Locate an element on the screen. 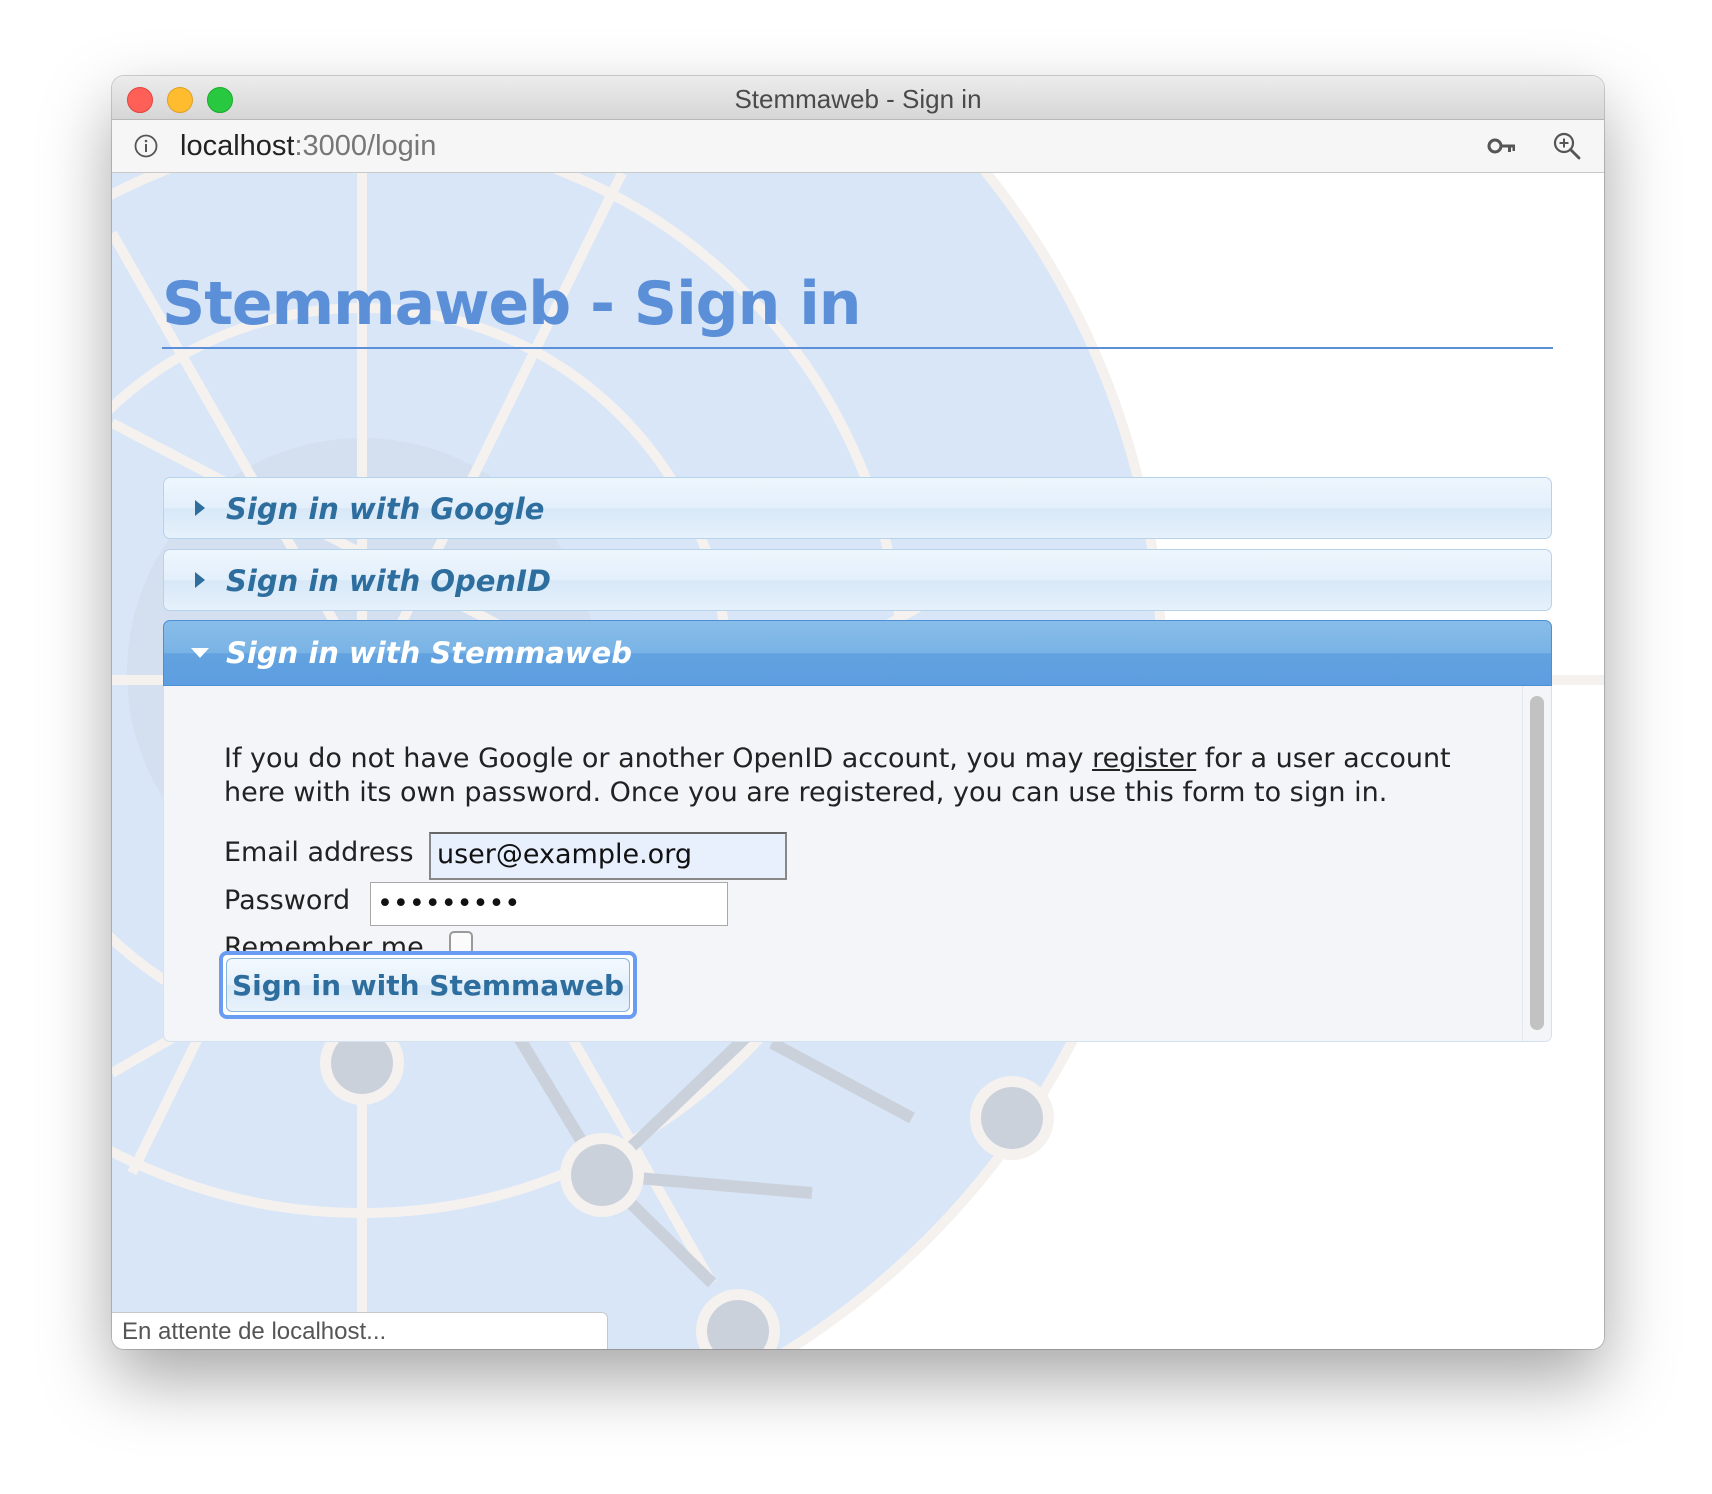 The width and height of the screenshot is (1712, 1494). panel-scrollbar-thumb is located at coordinates (1537, 863).